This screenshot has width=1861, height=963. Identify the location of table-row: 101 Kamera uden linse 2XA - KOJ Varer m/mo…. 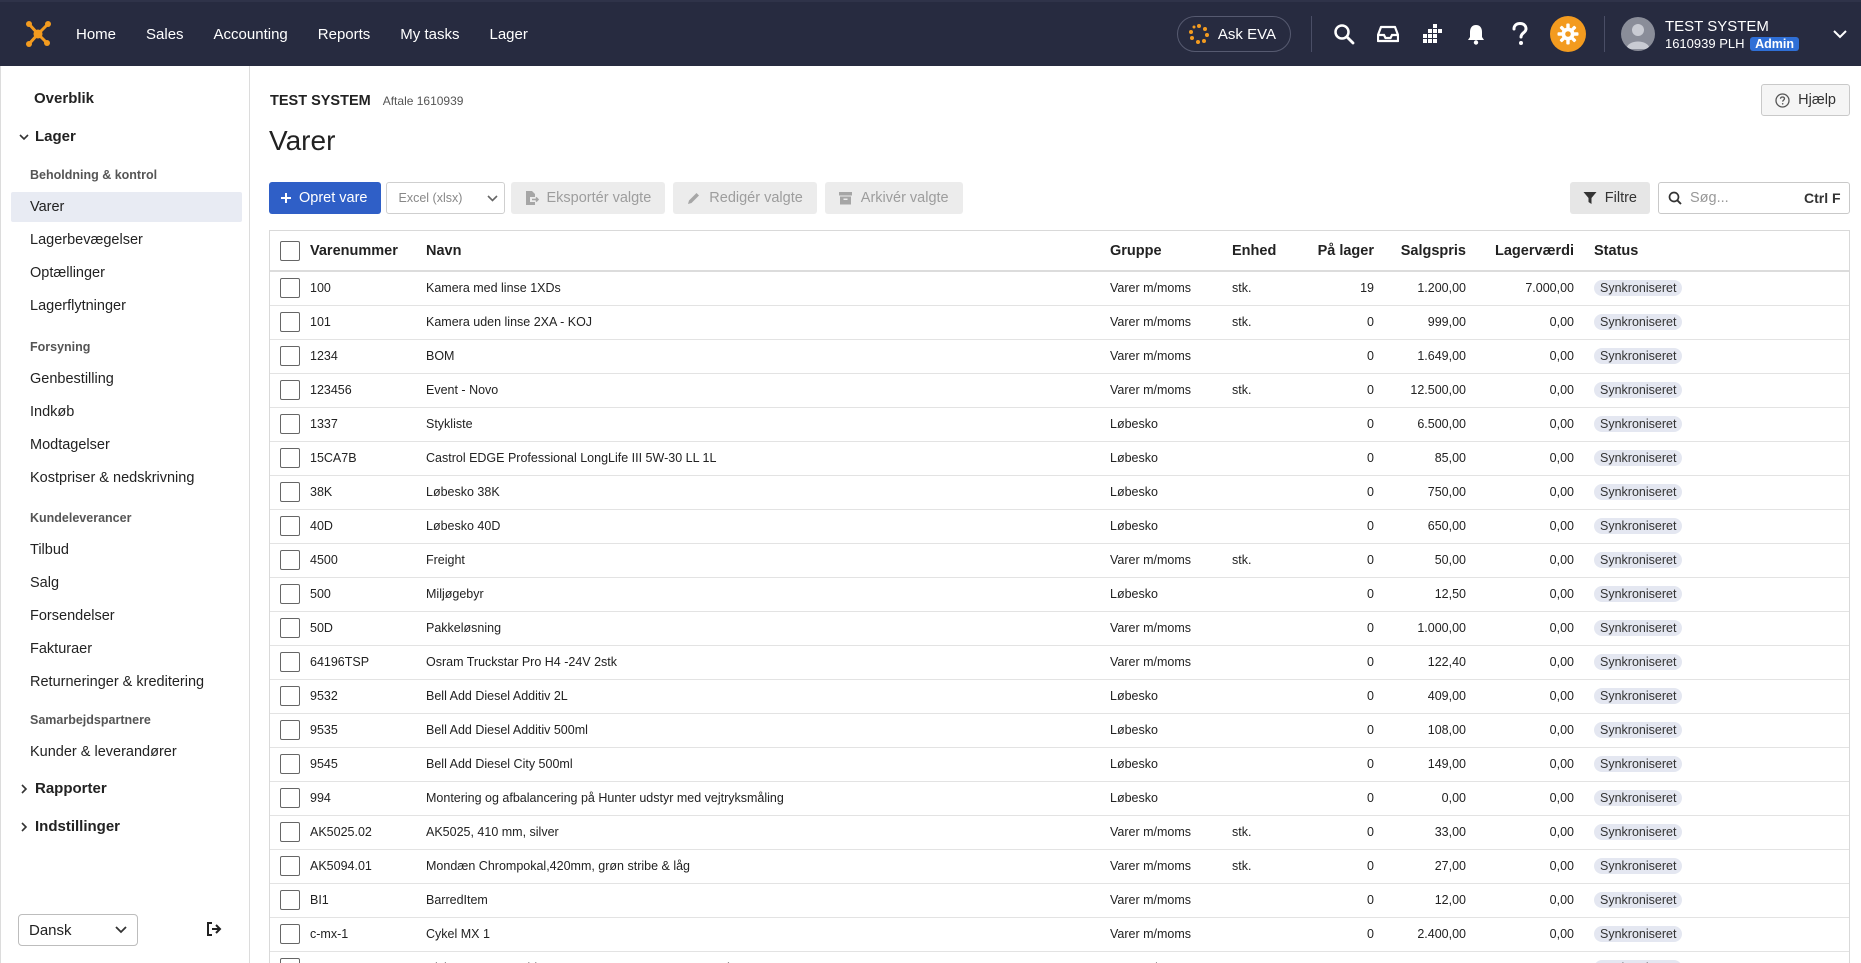
(1059, 322).